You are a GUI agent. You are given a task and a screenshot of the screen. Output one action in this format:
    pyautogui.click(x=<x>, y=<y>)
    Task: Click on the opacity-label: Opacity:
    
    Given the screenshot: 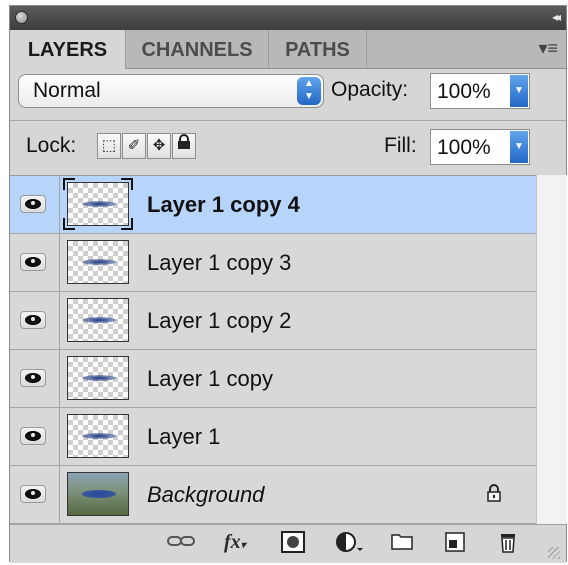 What is the action you would take?
    pyautogui.click(x=370, y=89)
    